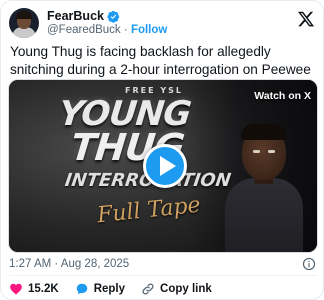  I want to click on author-name: FearBuck, so click(75, 16).